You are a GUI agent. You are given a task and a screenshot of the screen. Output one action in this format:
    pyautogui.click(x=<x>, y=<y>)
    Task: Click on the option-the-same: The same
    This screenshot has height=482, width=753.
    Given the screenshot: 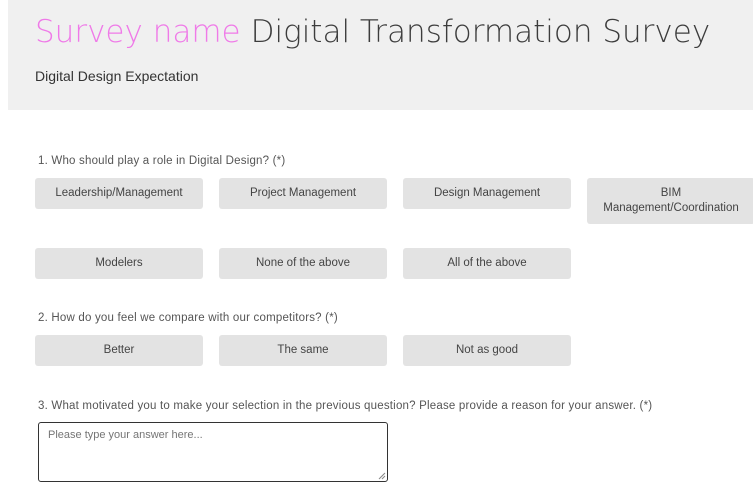 What is the action you would take?
    pyautogui.click(x=303, y=350)
    